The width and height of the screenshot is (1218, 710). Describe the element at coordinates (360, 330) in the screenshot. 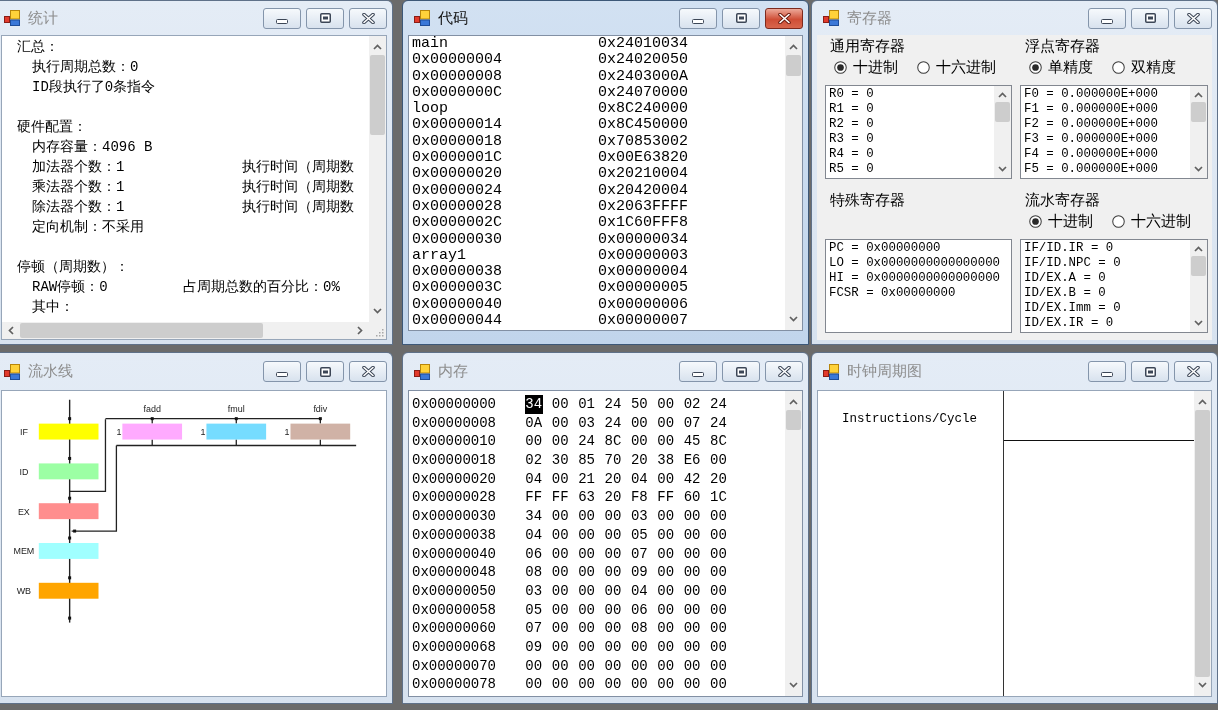

I see `scroll-right-icon` at that location.